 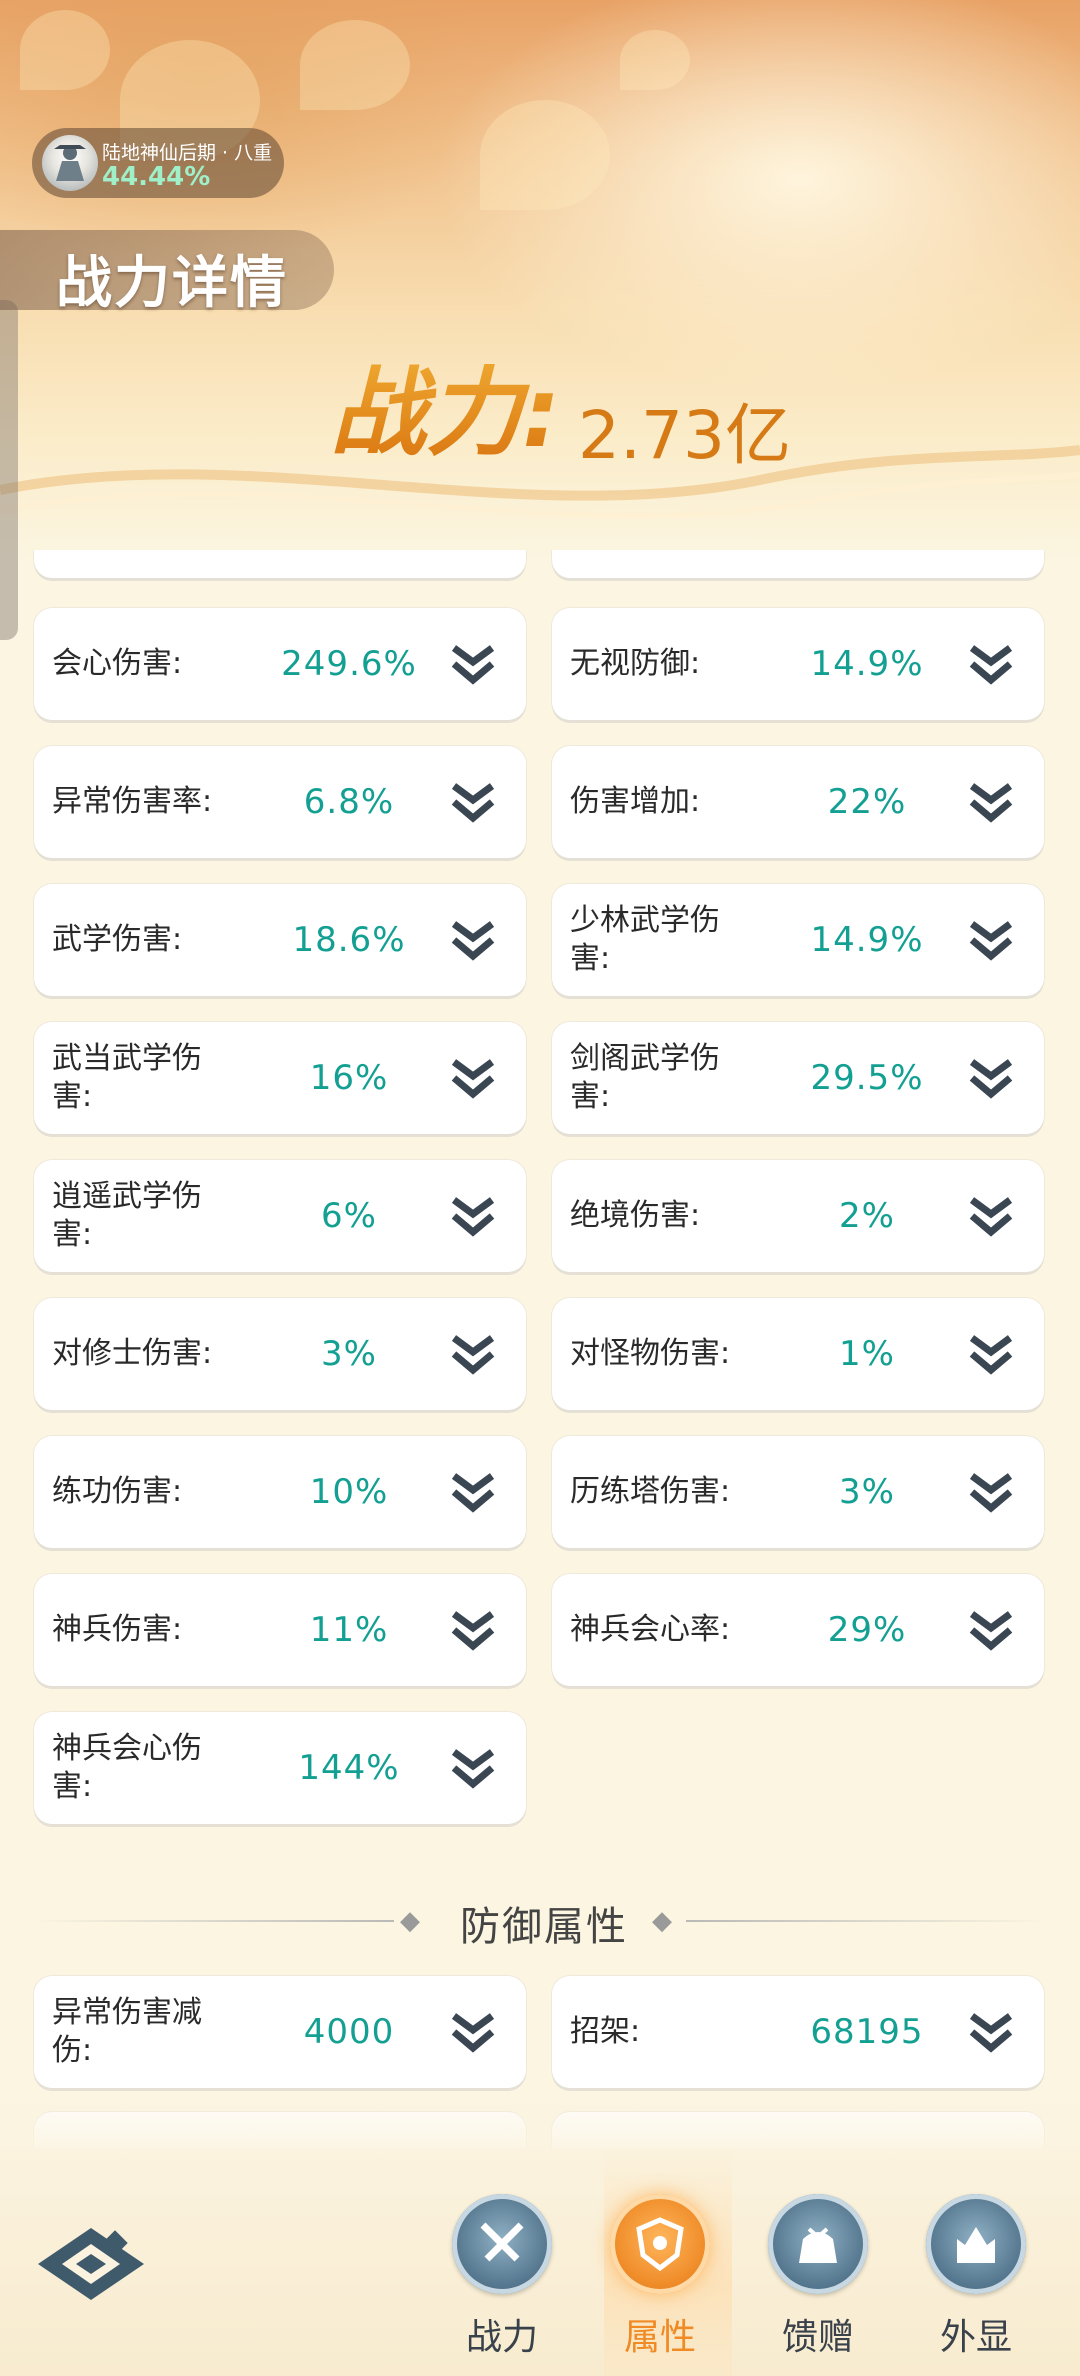 What do you see at coordinates (650, 1629) in the screenshot?
I see `stat-label: 神兵会心率:` at bounding box center [650, 1629].